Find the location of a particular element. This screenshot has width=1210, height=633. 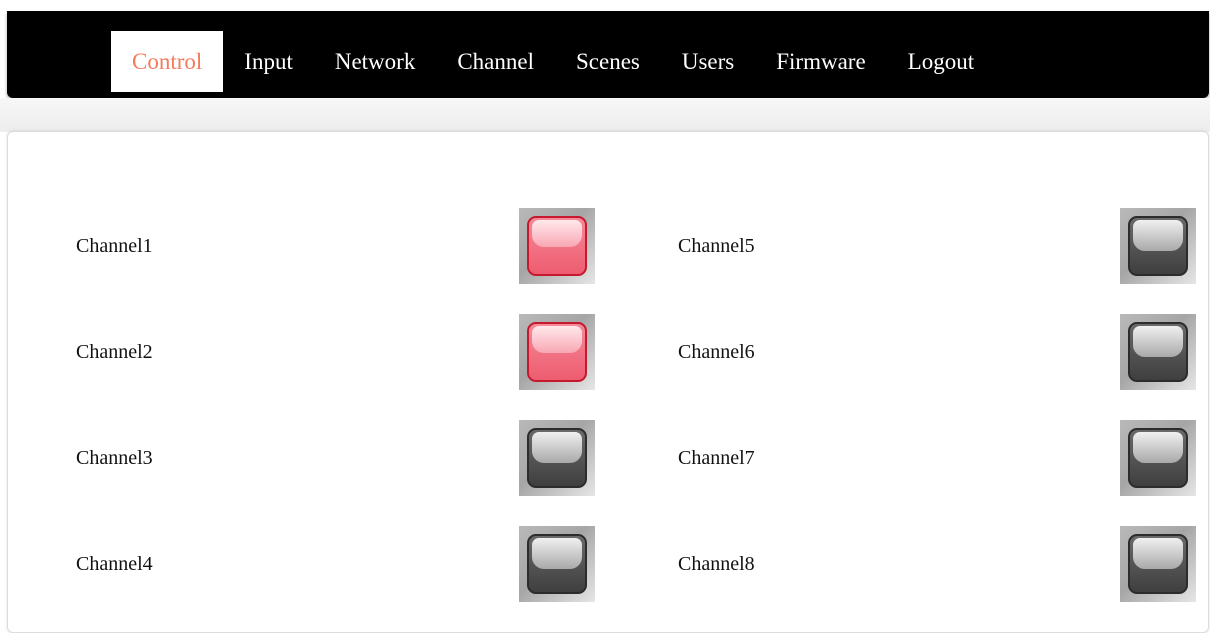

channel-row-7: Channel7 is located at coordinates (908, 458).